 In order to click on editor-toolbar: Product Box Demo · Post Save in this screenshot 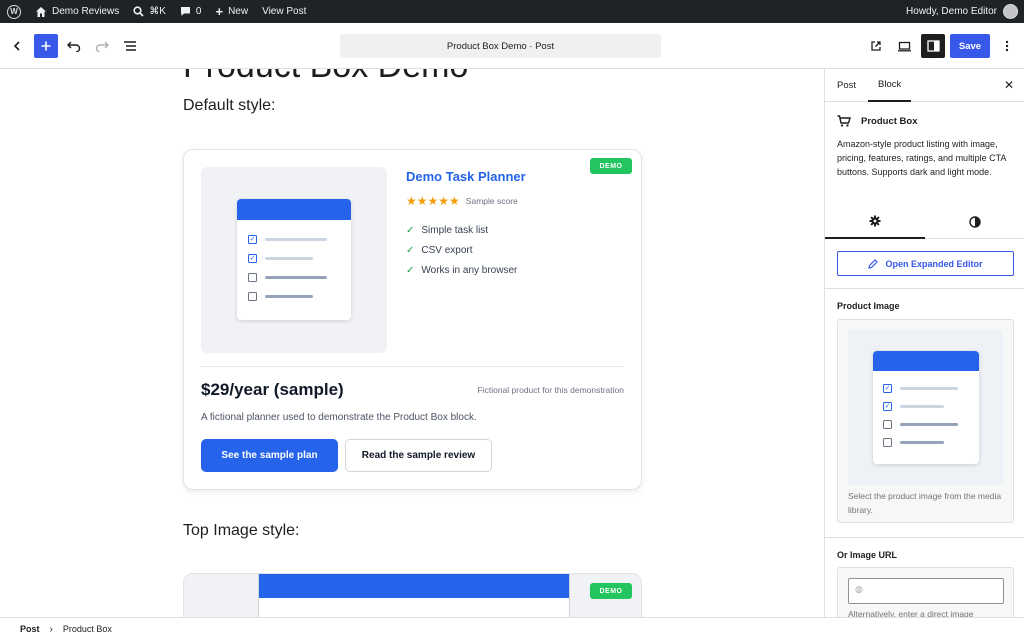, I will do `click(512, 46)`.